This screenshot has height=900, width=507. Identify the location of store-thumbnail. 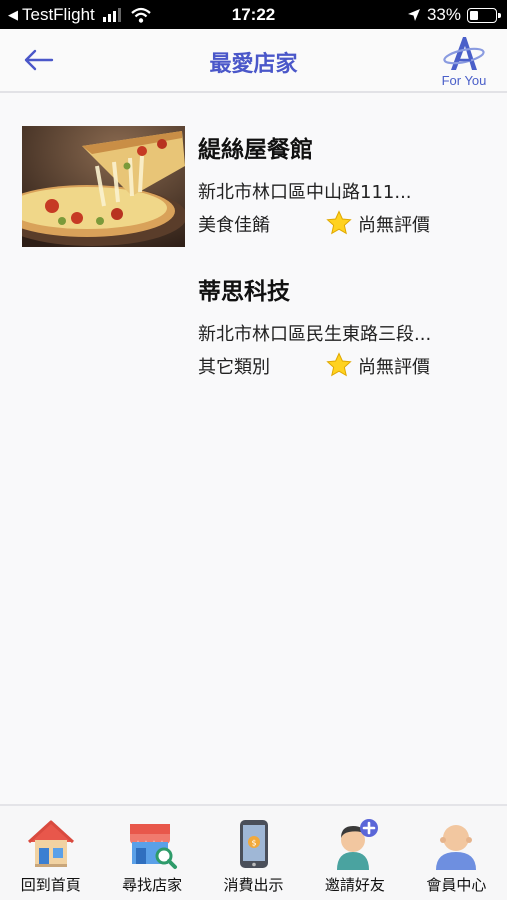
(103, 186).